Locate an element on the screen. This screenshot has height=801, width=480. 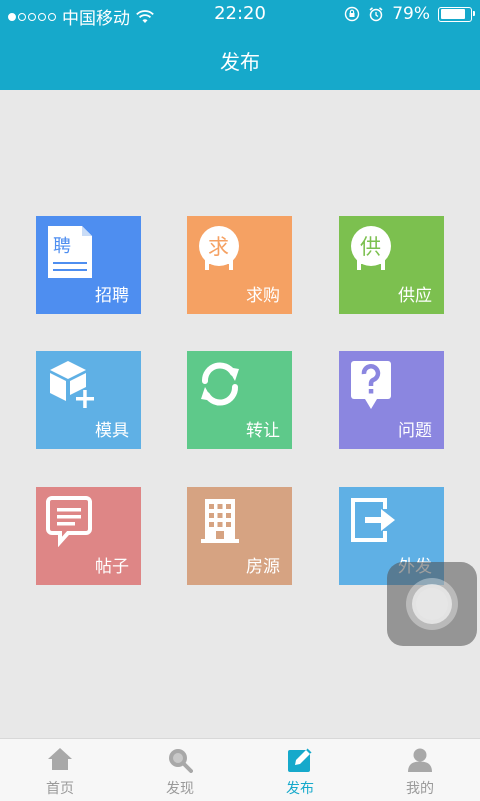
tile-transfer: 转让 is located at coordinates (239, 400).